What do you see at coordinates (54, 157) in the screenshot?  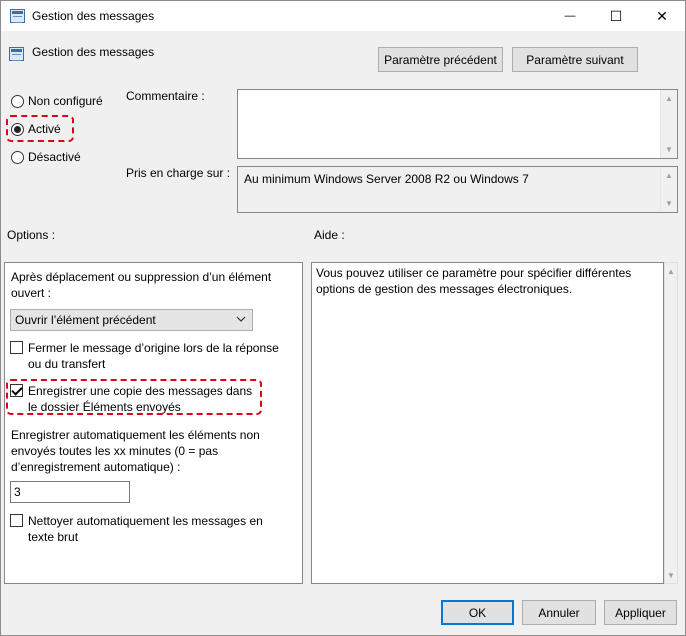 I see `radio-disabled-label: Désactivé` at bounding box center [54, 157].